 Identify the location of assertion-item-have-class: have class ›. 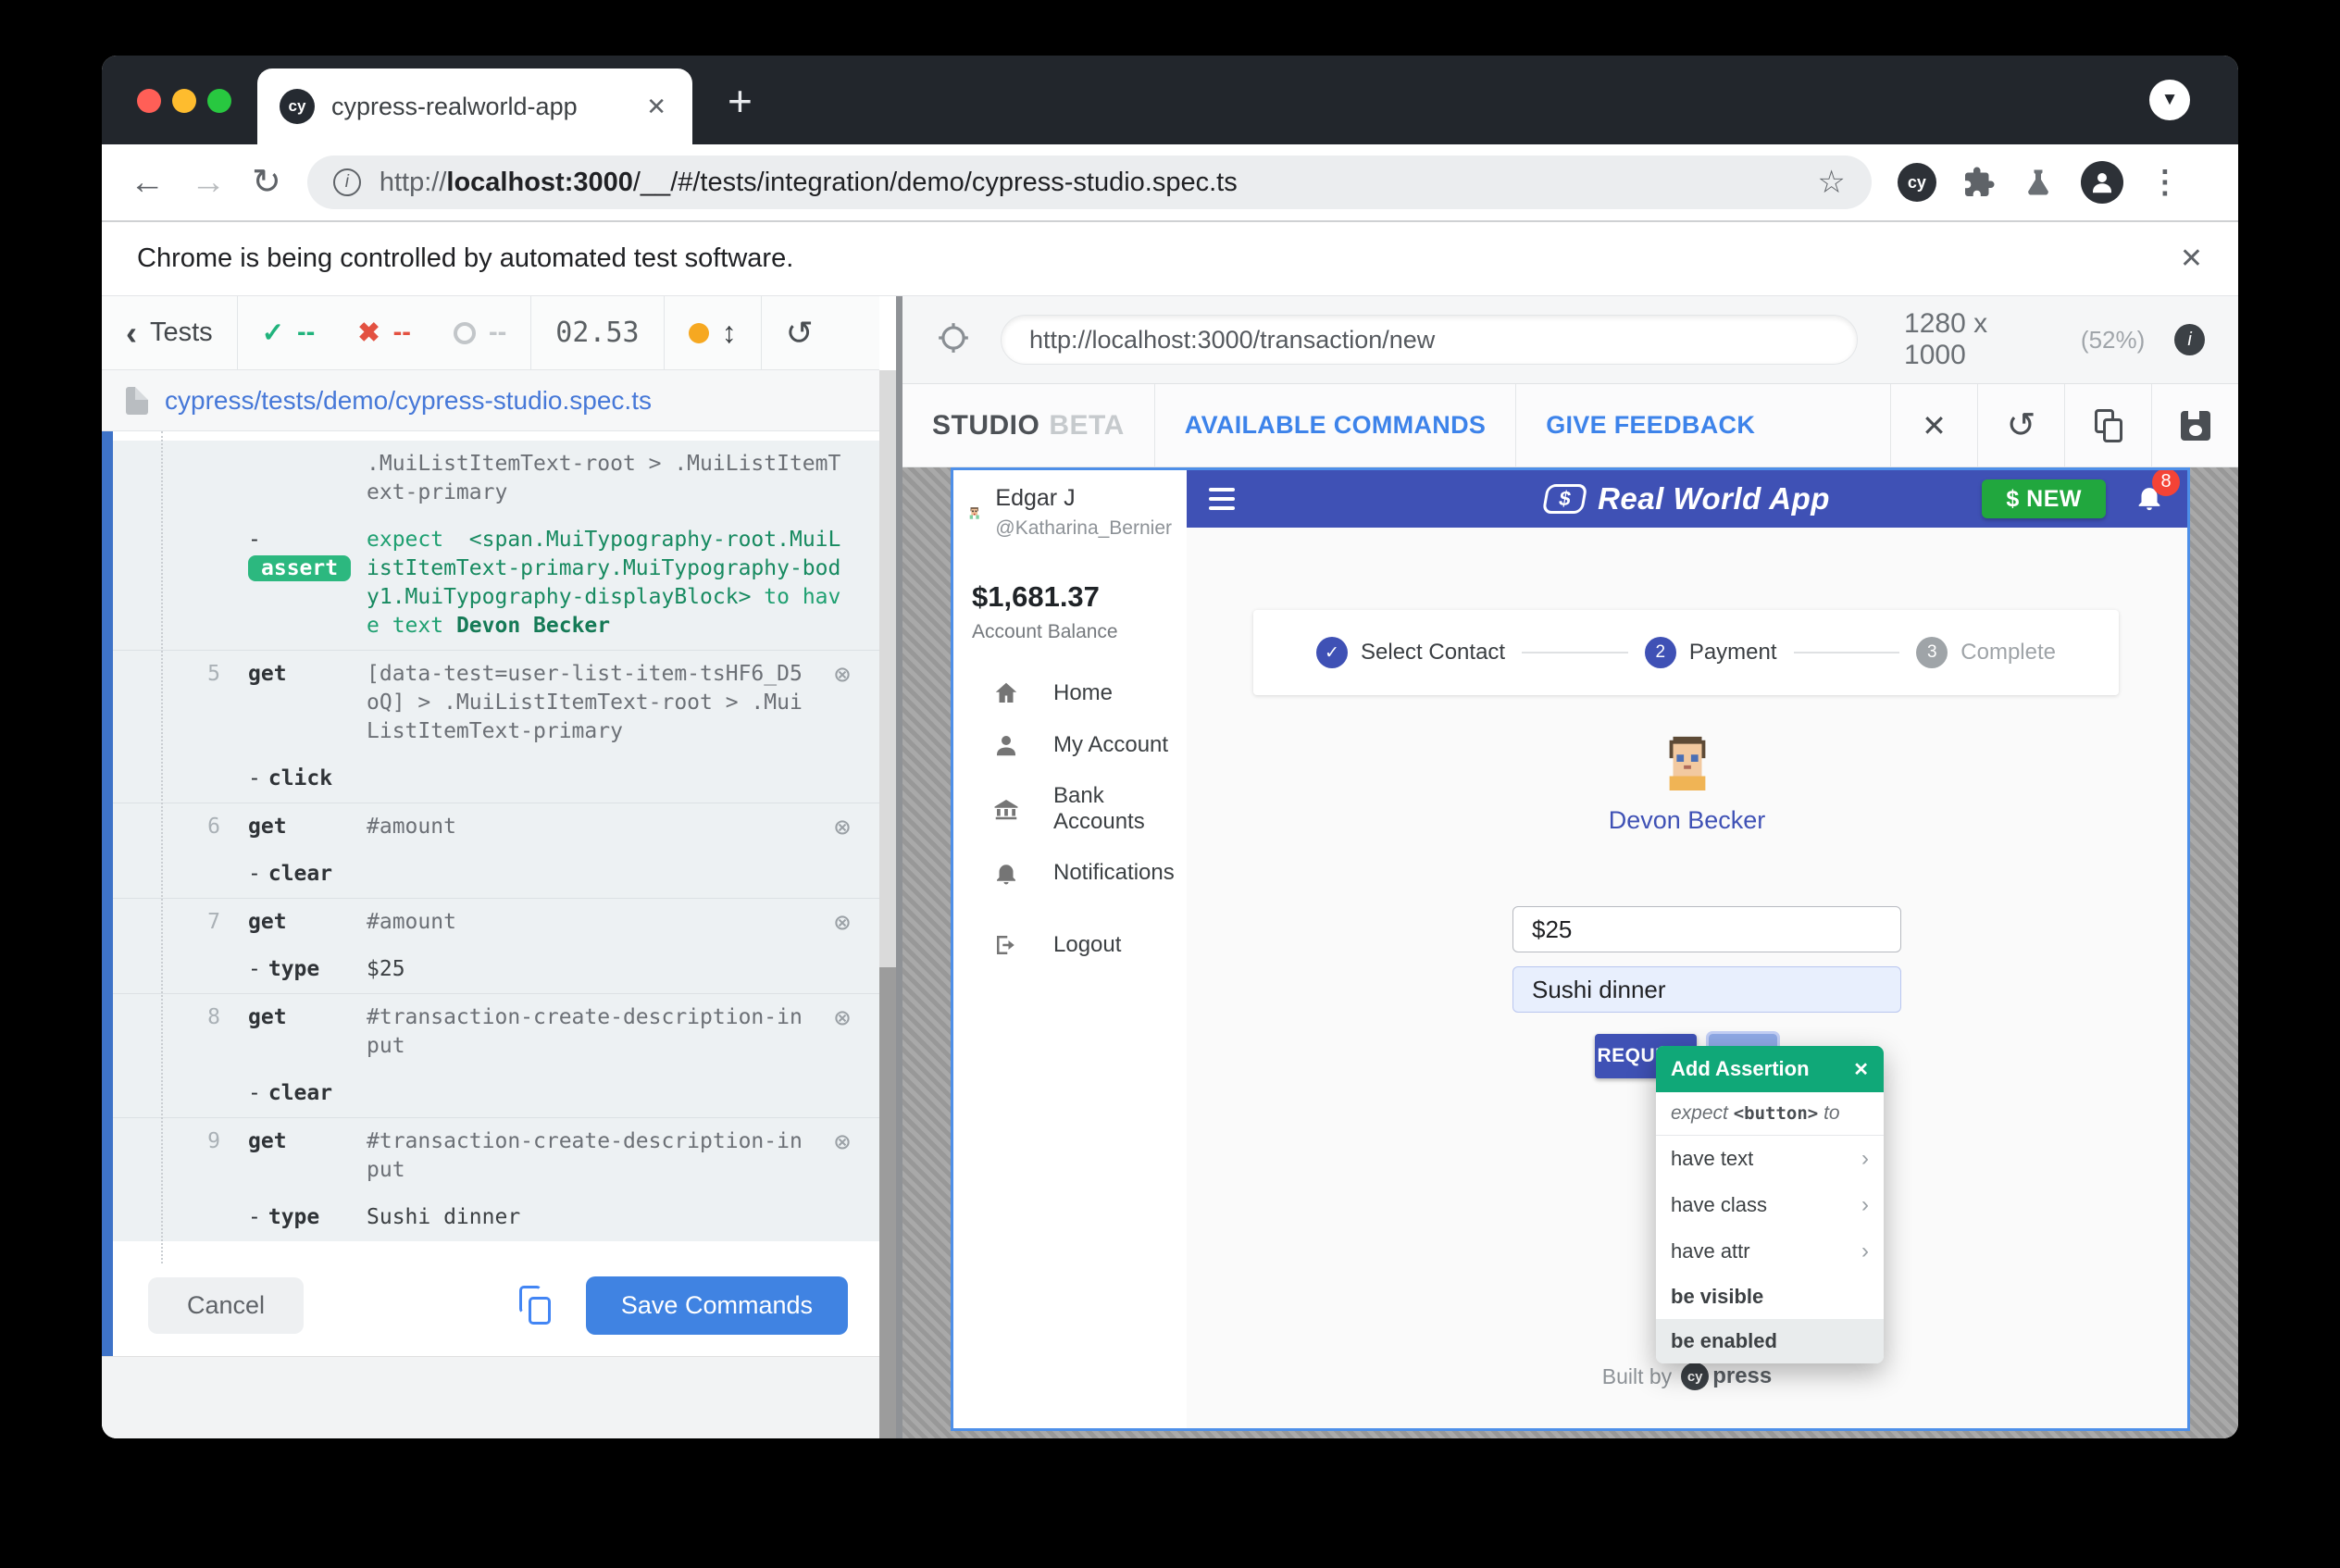
(1770, 1205).